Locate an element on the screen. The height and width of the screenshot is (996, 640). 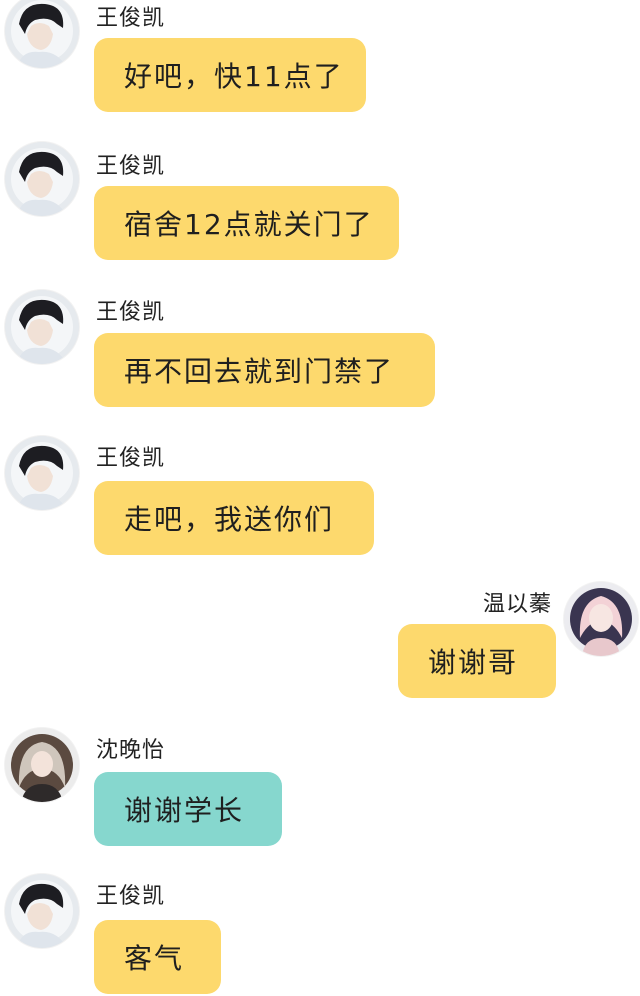
girl-avatar-icon is located at coordinates (42, 765).